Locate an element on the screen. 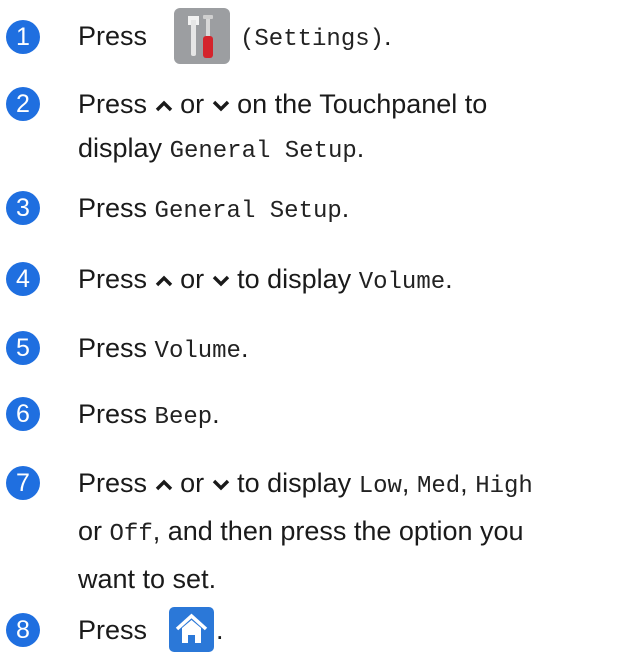  option-high: High is located at coordinates (504, 486).